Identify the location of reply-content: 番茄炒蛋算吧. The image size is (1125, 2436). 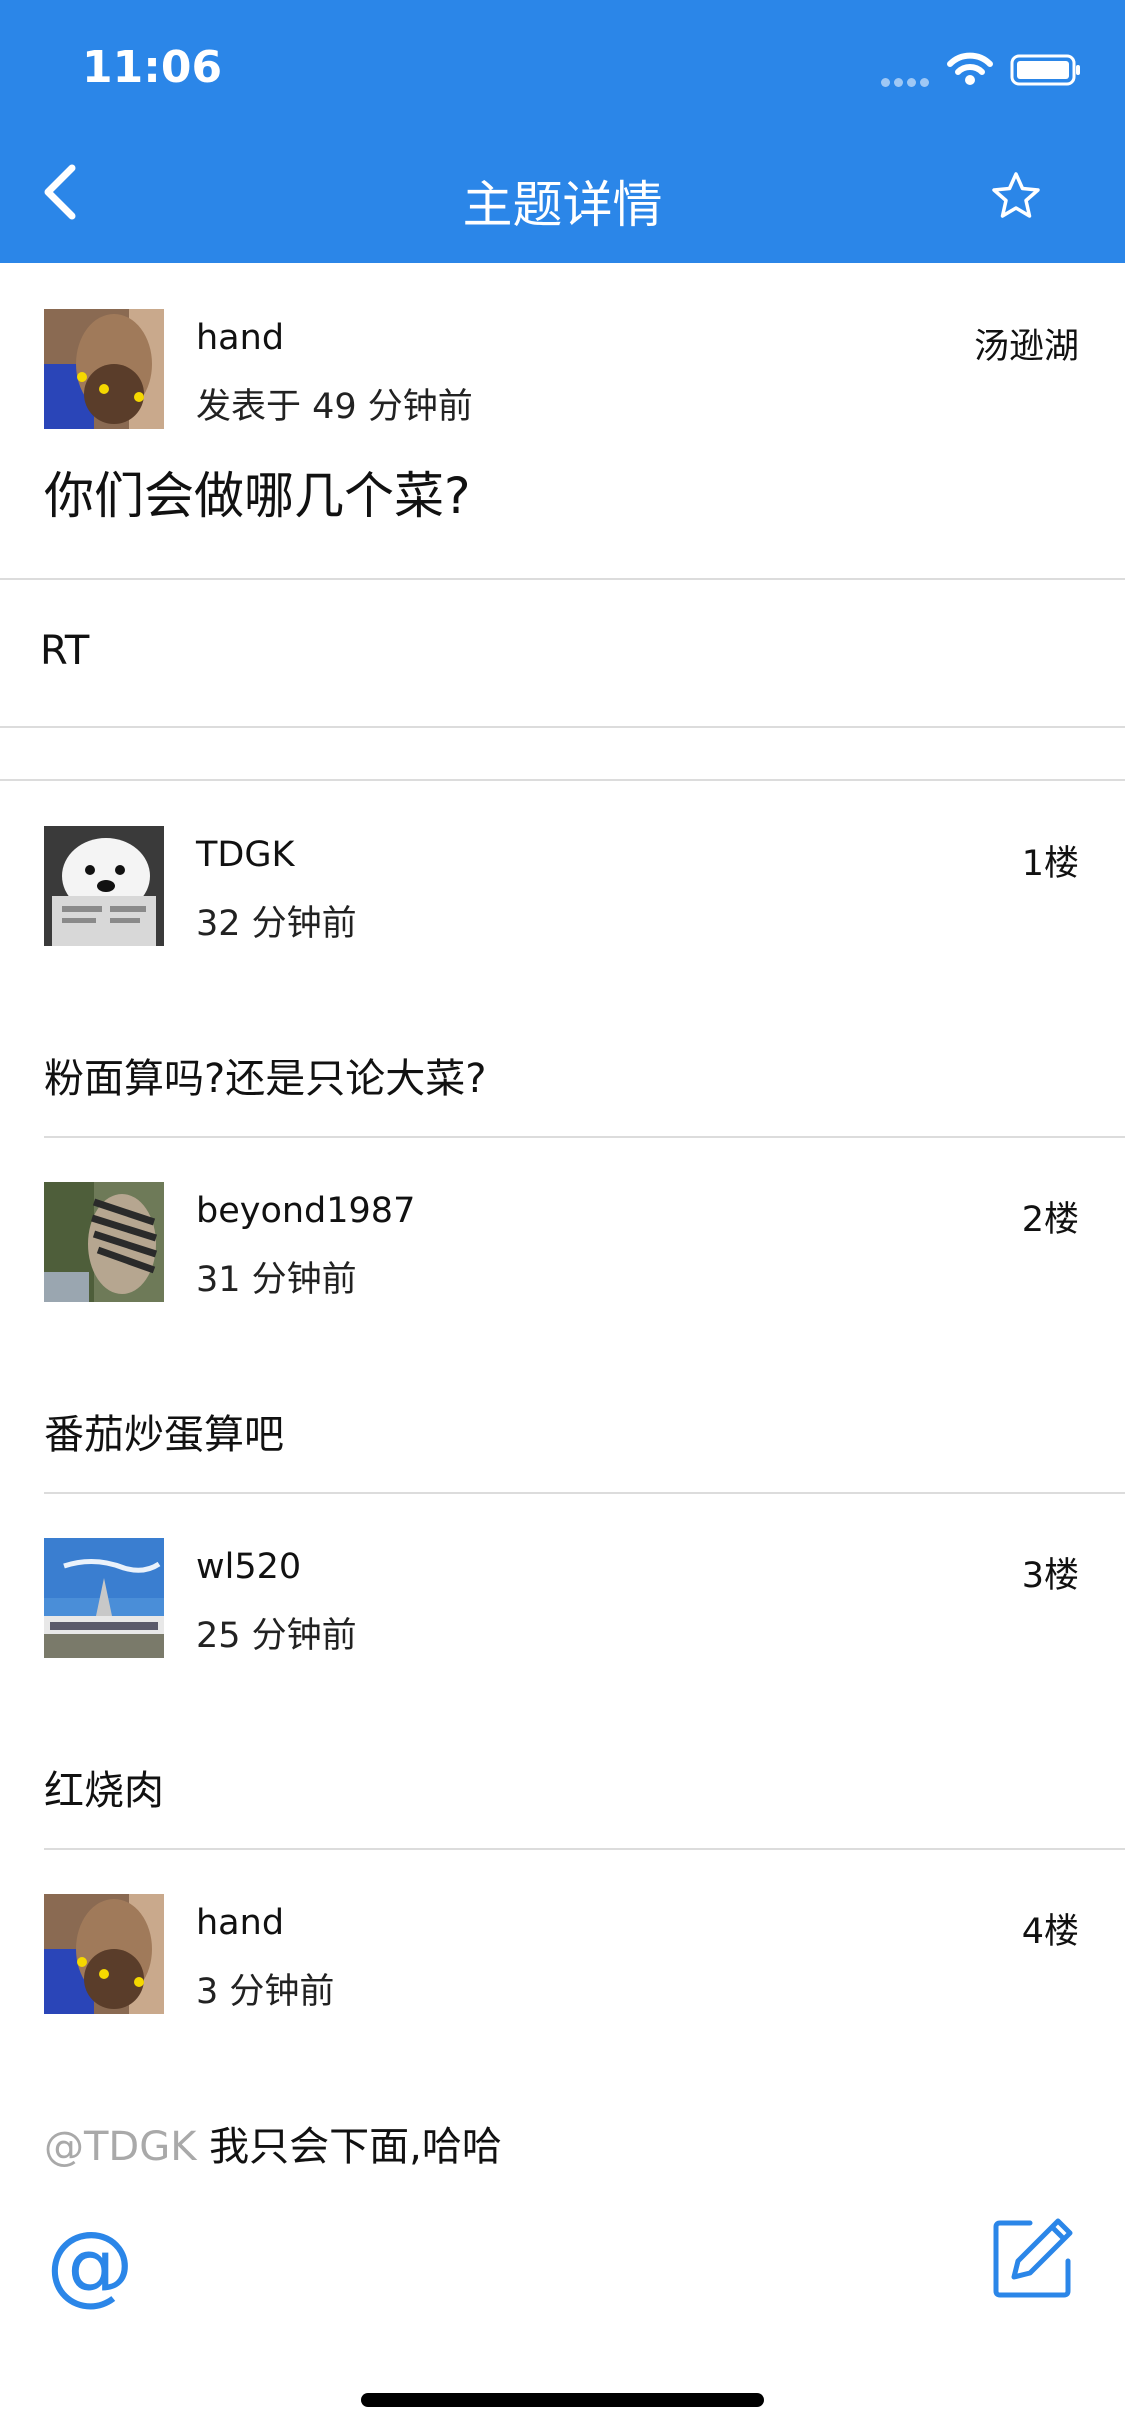
(164, 1431).